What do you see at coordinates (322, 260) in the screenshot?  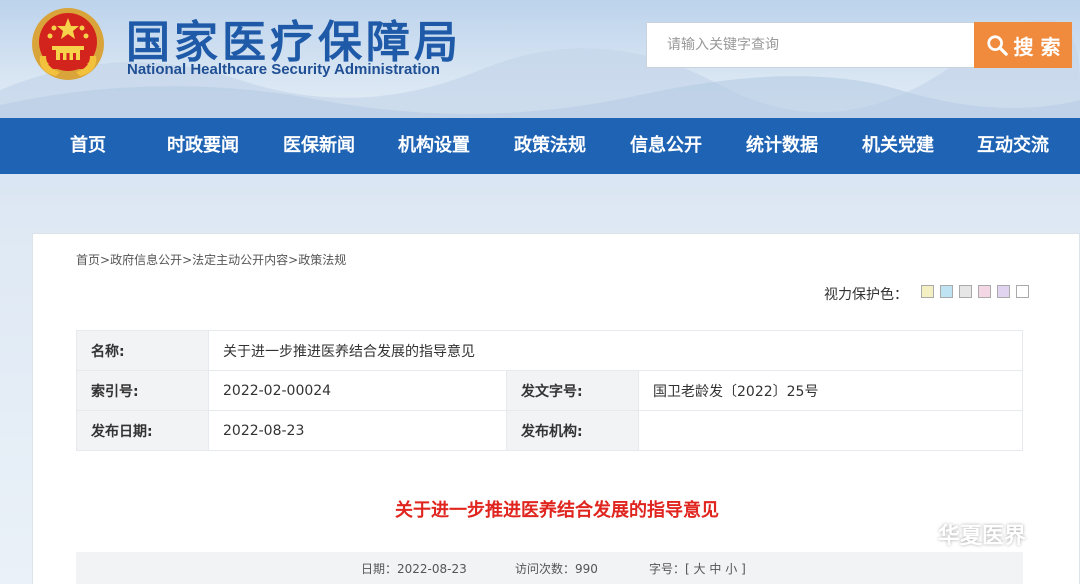 I see `breadcrumb-policy: 政策法规` at bounding box center [322, 260].